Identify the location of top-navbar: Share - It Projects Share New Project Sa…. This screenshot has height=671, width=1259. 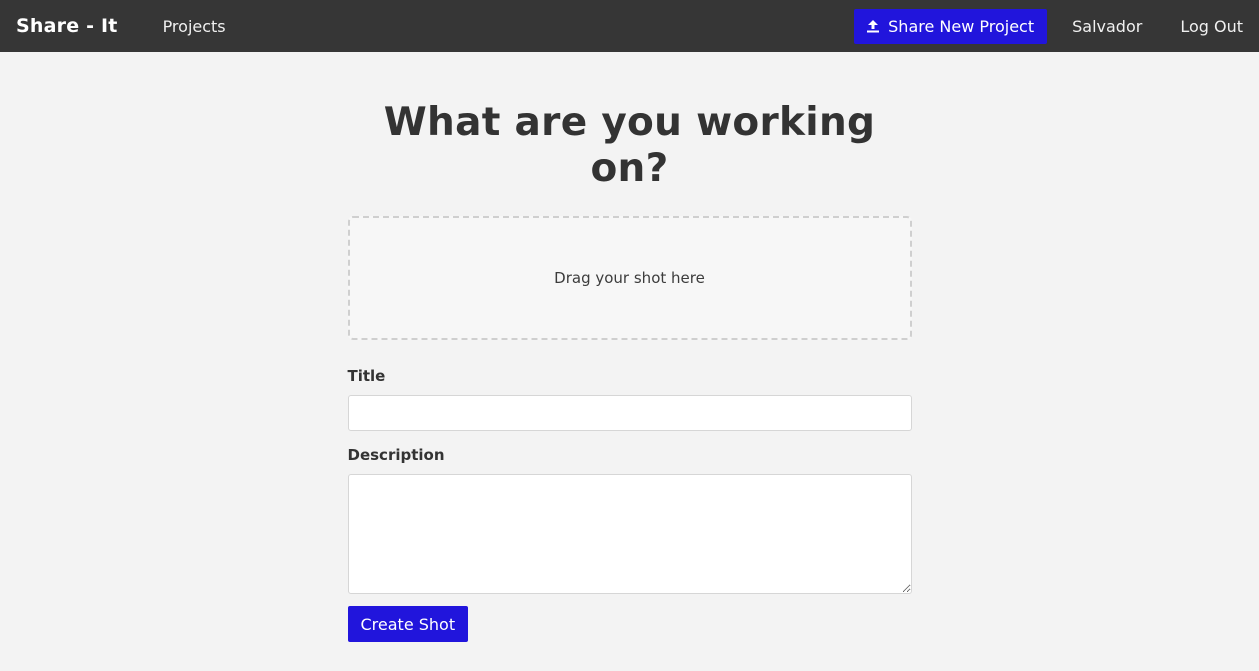
(629, 26).